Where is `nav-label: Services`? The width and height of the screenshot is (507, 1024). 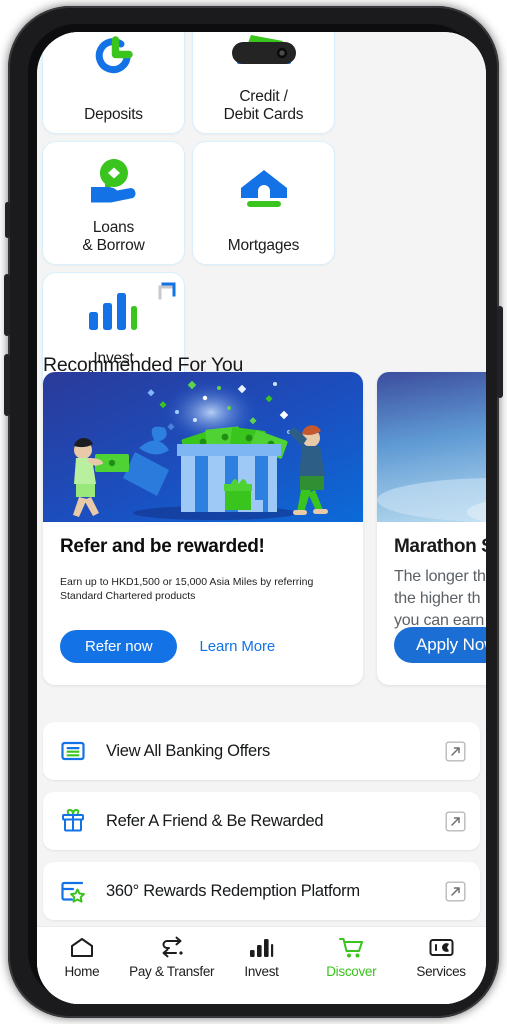 nav-label: Services is located at coordinates (441, 971).